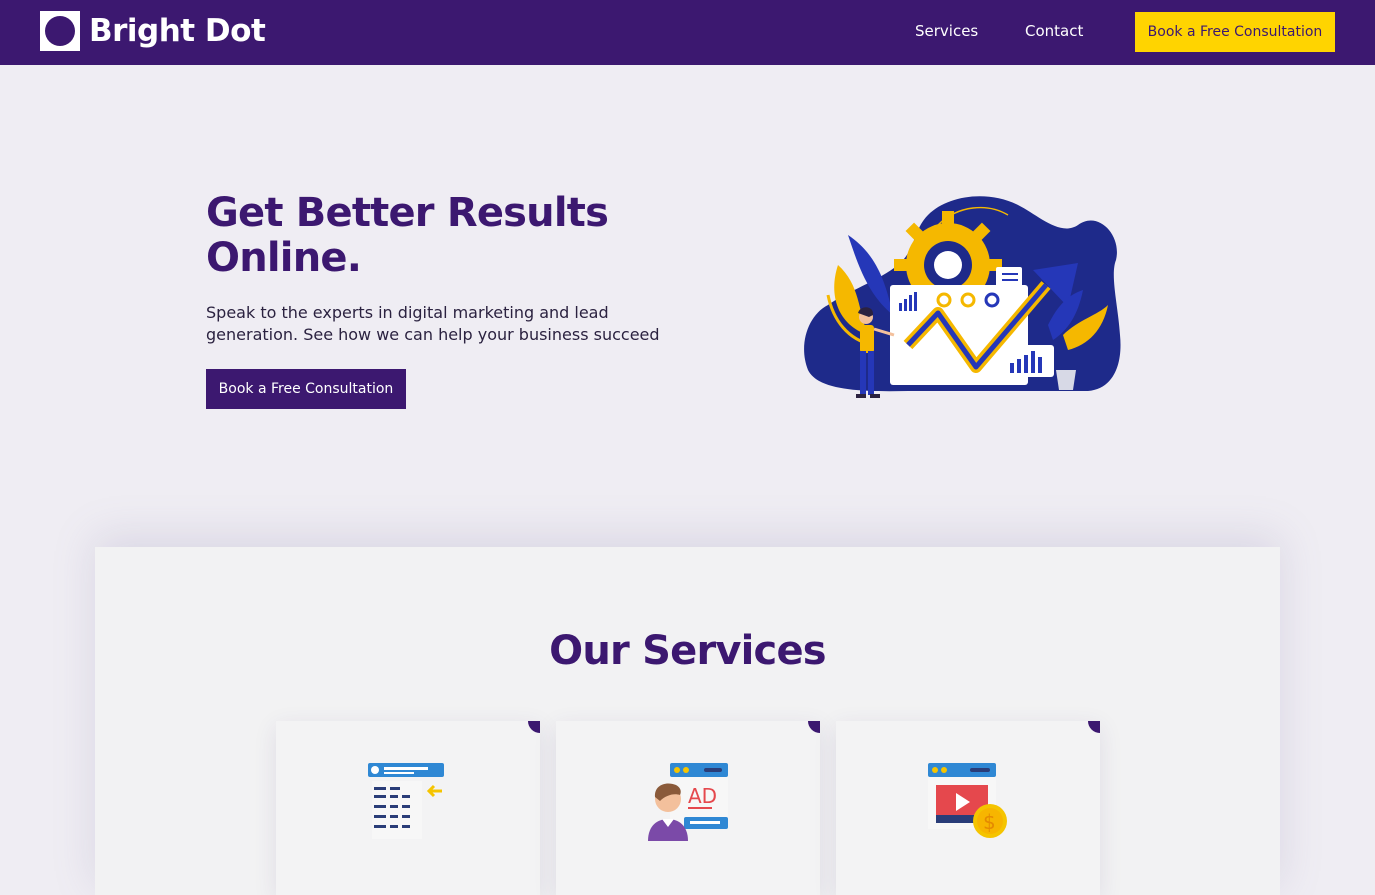  What do you see at coordinates (687, 651) in the screenshot?
I see `services-title: Our Services` at bounding box center [687, 651].